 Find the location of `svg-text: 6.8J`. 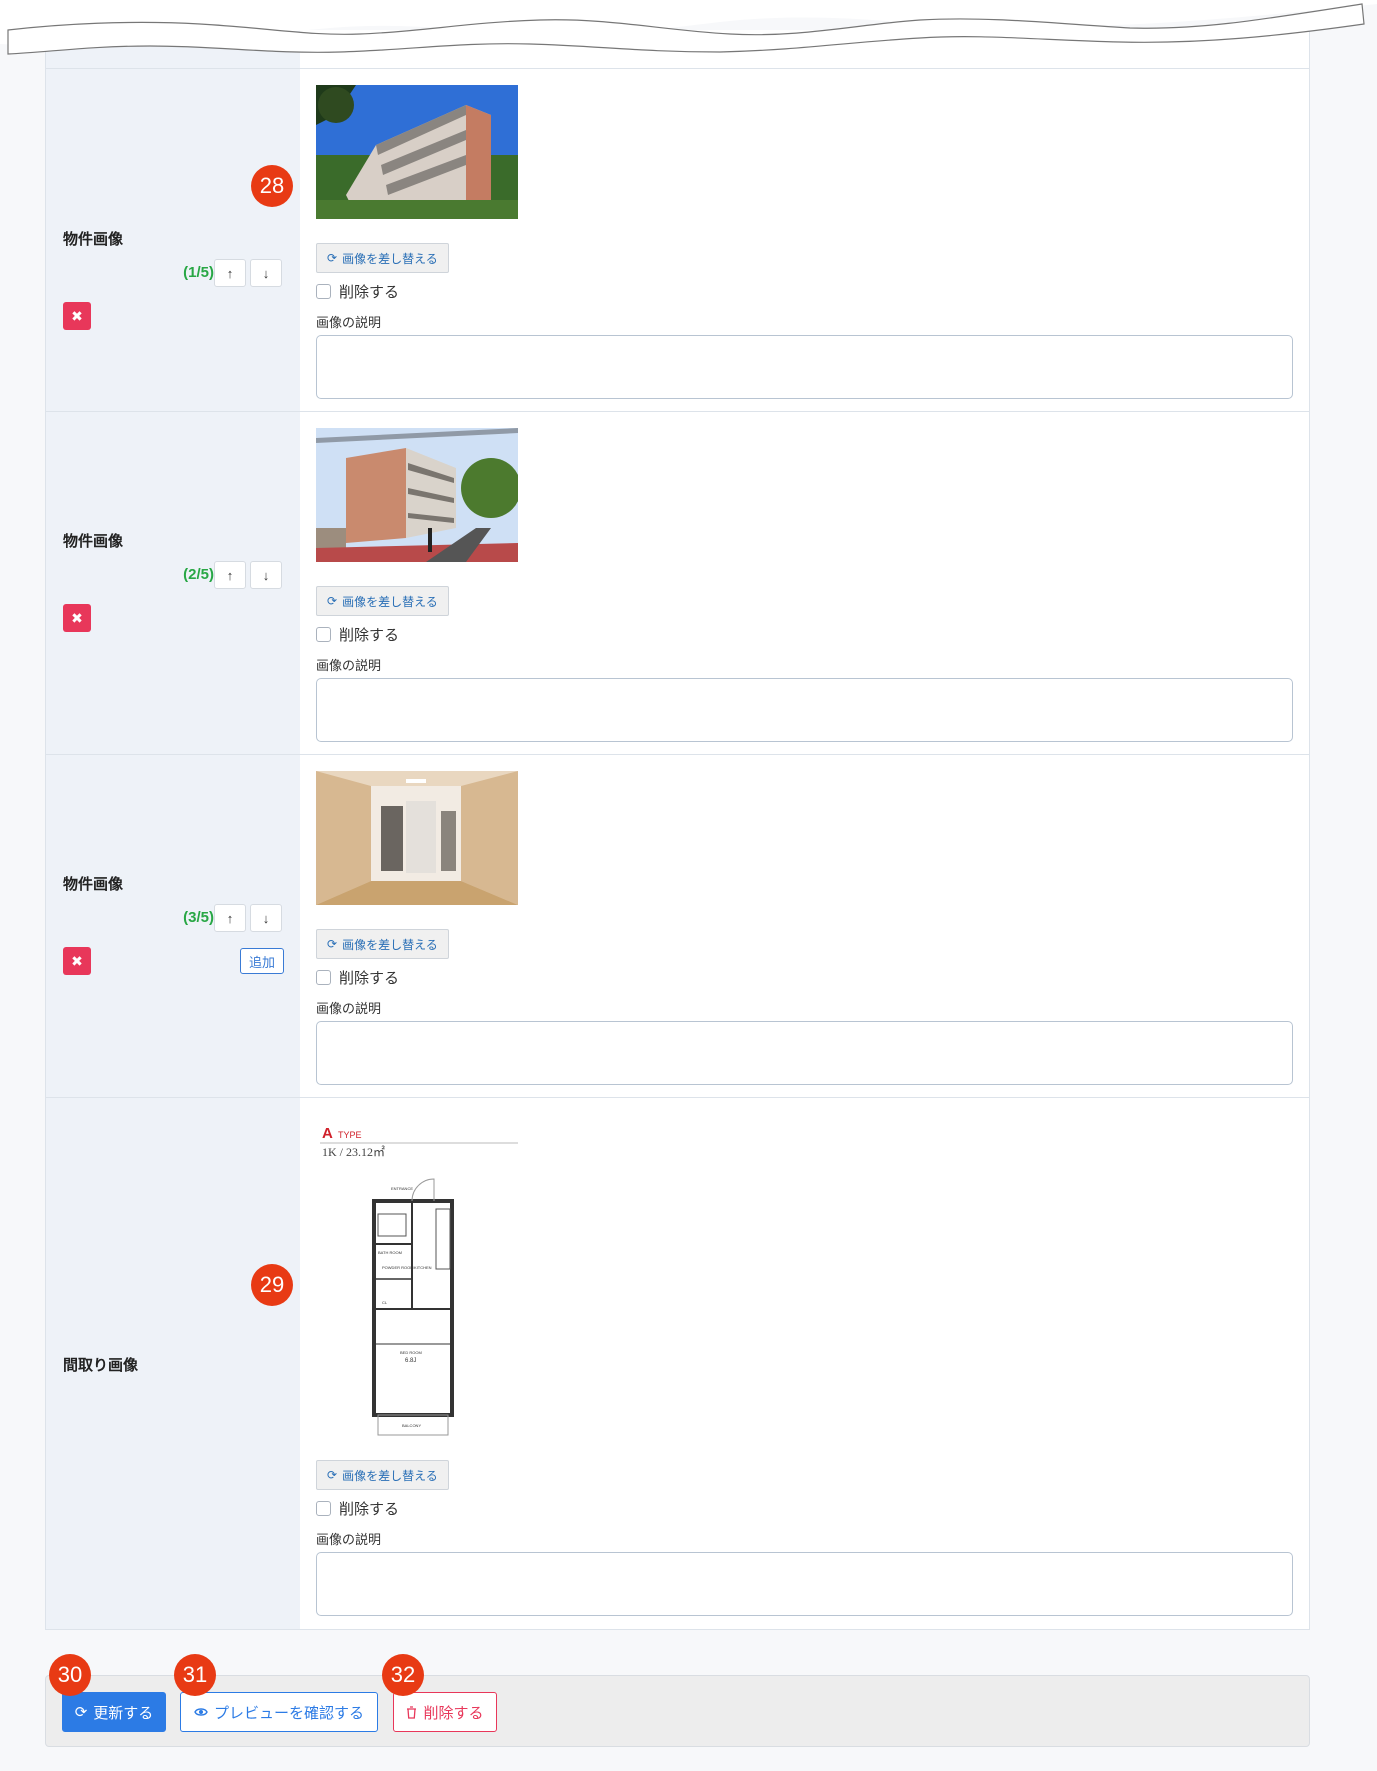

svg-text: 6.8J is located at coordinates (410, 1361).